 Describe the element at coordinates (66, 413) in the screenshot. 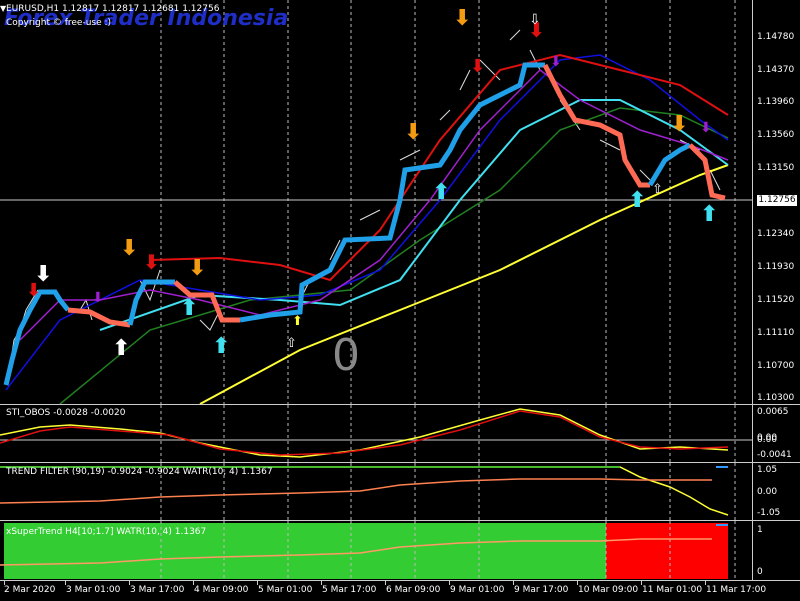

I see `sti-obos-title: STI_OBOS -0.0028 -0.0020` at that location.